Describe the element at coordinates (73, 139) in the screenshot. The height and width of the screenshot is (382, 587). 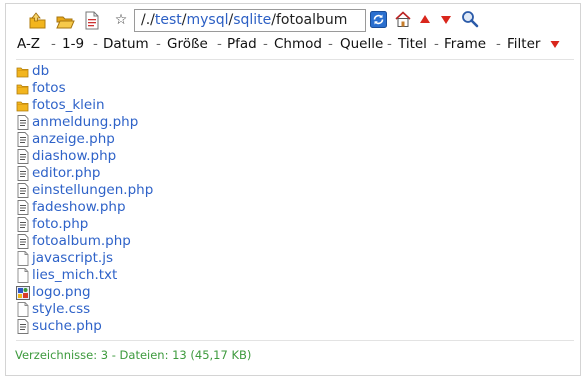
I see `file-name-link: anzeige.php` at that location.